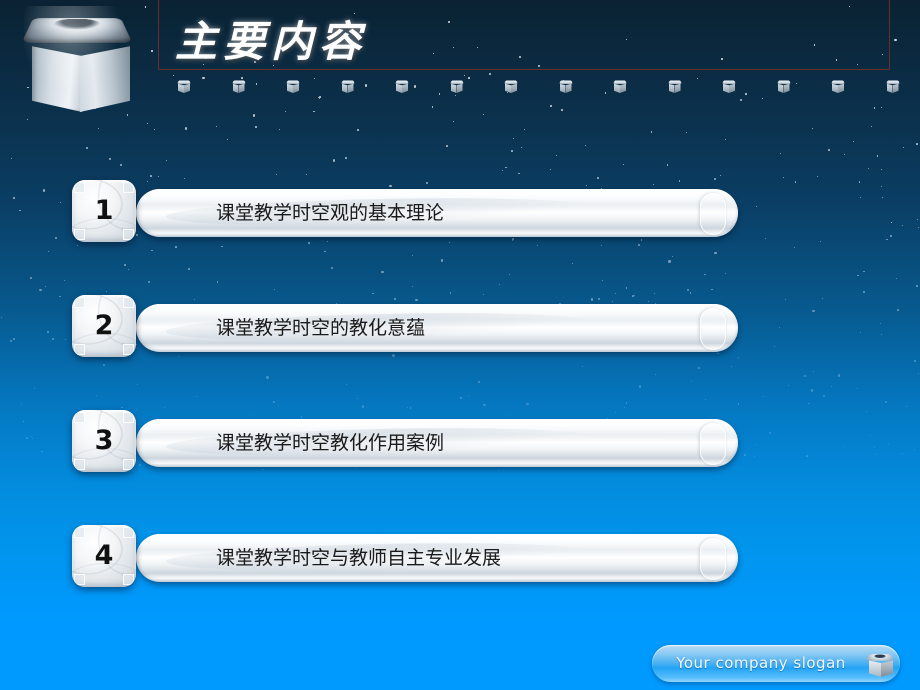 The height and width of the screenshot is (690, 920). Describe the element at coordinates (880, 657) in the screenshot. I see `footer-cube-top-face` at that location.